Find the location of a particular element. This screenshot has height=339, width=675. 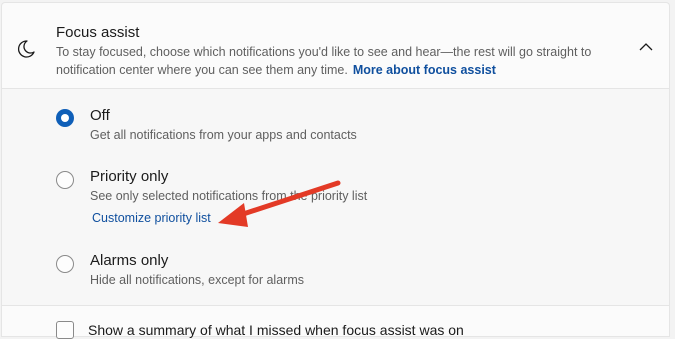

option-title: Priority only is located at coordinates (129, 176).